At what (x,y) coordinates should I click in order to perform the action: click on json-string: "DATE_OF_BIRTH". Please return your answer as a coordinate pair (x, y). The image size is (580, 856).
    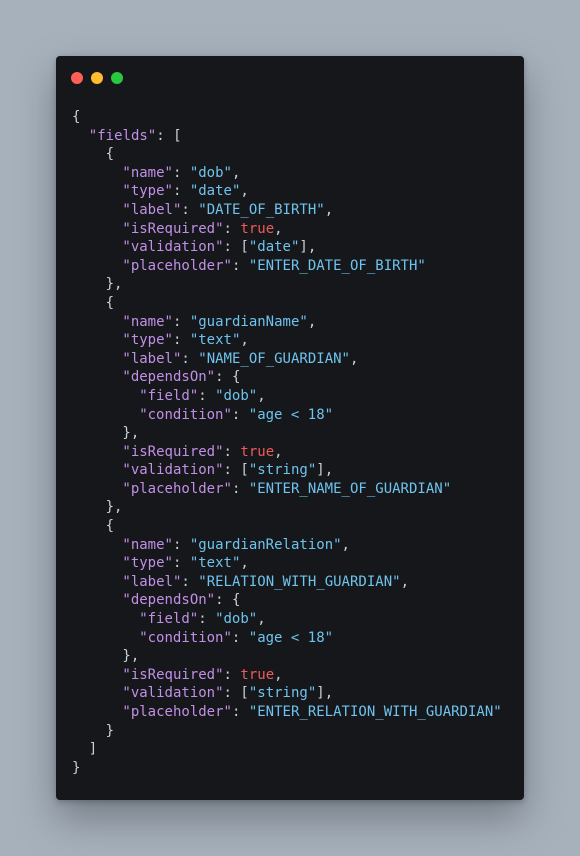
    Looking at the image, I should click on (261, 209).